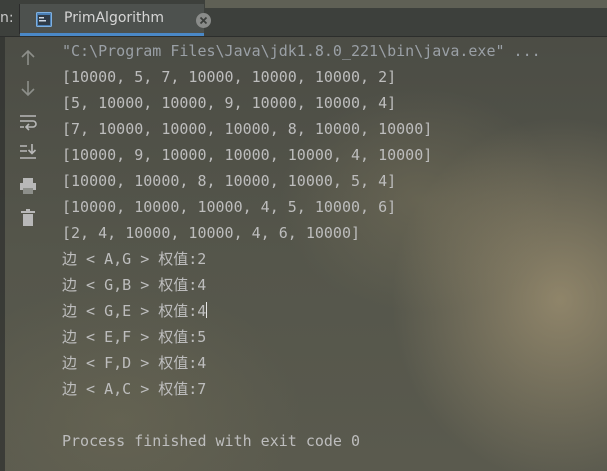 The width and height of the screenshot is (607, 471). I want to click on matrix-row: [10000, 10000, 8, 10000, 10000, 5, 4], so click(229, 181).